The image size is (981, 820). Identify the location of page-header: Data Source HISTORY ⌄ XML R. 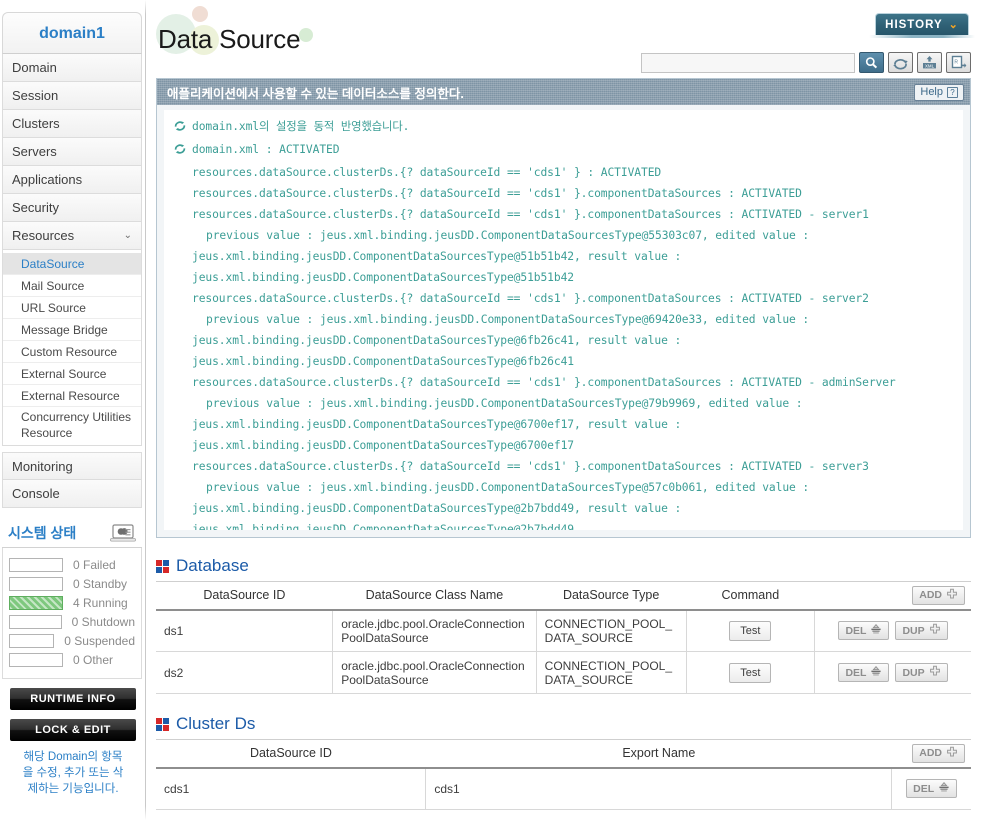
(563, 36).